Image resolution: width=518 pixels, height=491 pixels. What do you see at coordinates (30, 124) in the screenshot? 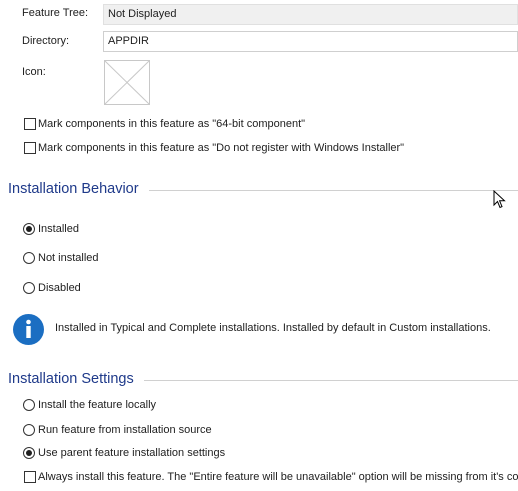
I see `x64-checkbox` at bounding box center [30, 124].